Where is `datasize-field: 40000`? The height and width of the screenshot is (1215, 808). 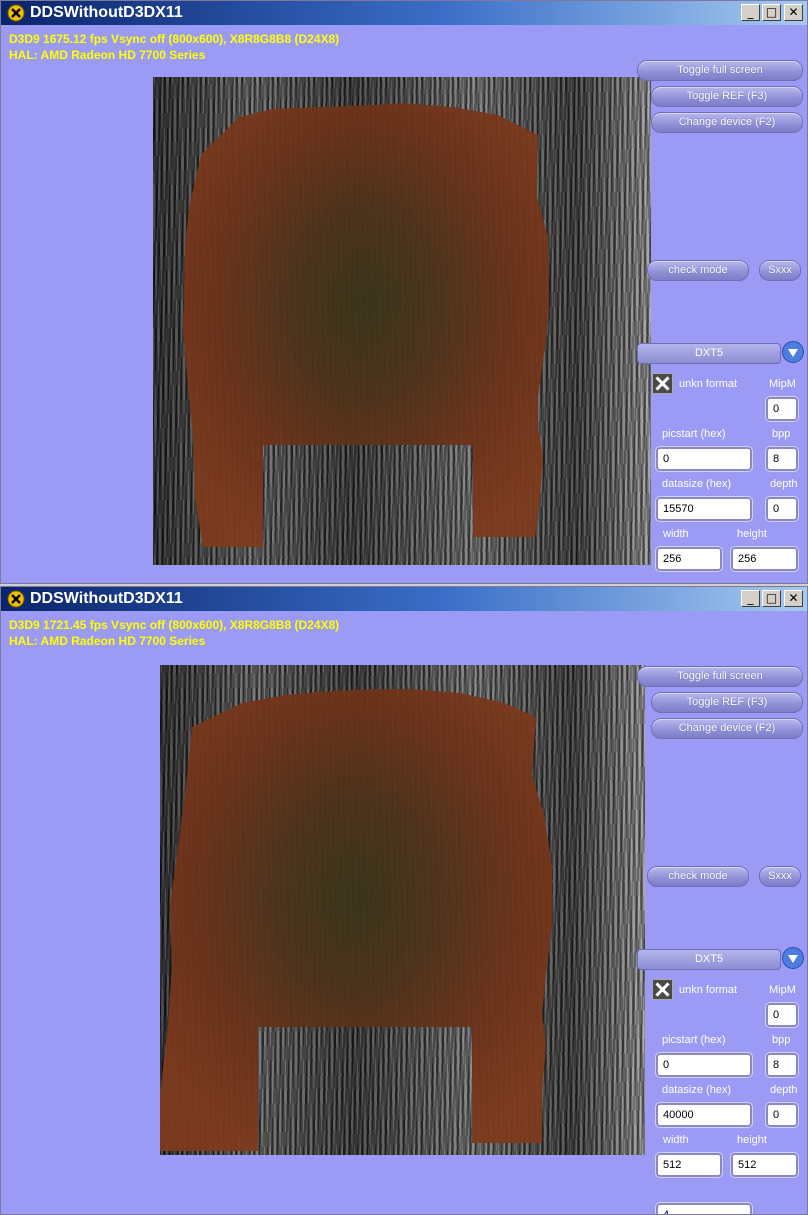 datasize-field: 40000 is located at coordinates (704, 1115).